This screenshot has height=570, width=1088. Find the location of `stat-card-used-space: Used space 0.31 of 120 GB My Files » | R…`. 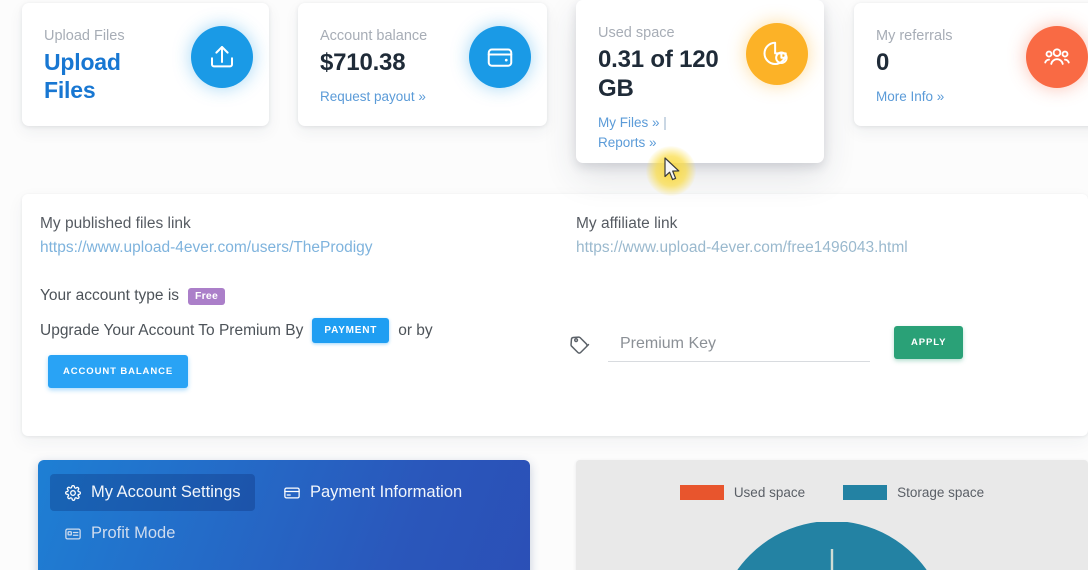

stat-card-used-space: Used space 0.31 of 120 GB My Files » | R… is located at coordinates (700, 81).